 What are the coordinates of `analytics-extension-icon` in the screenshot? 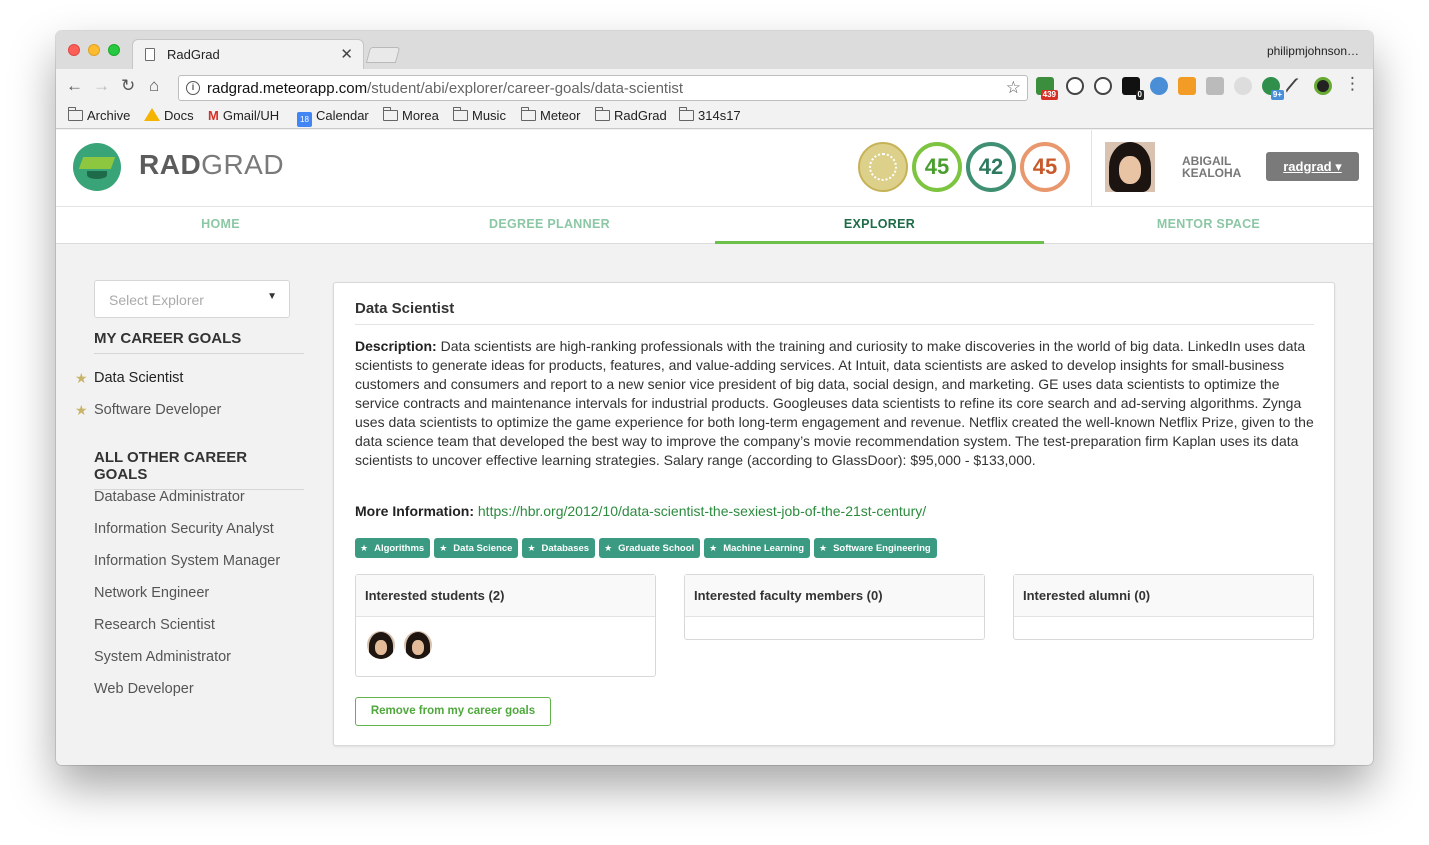 It's located at (1187, 86).